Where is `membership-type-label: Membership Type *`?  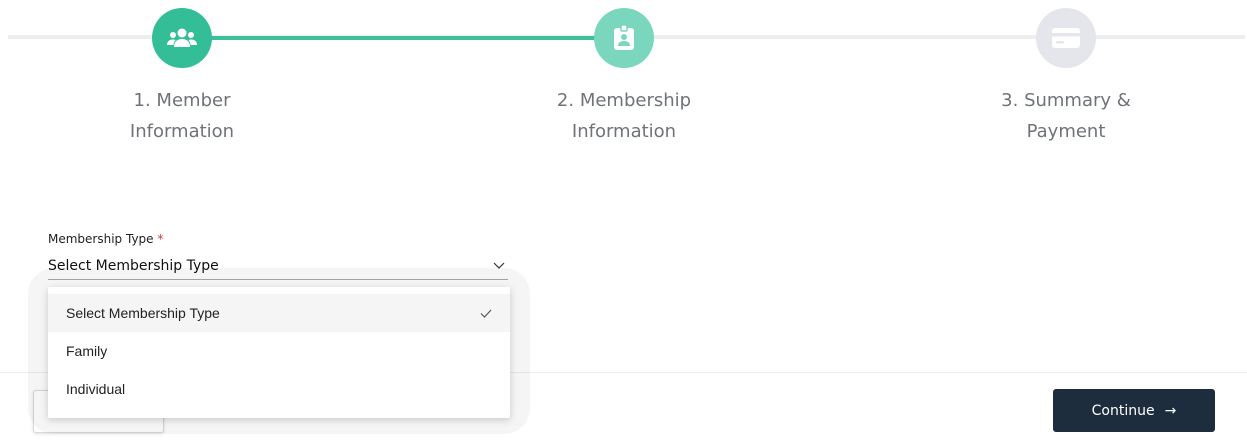 membership-type-label: Membership Type * is located at coordinates (105, 239).